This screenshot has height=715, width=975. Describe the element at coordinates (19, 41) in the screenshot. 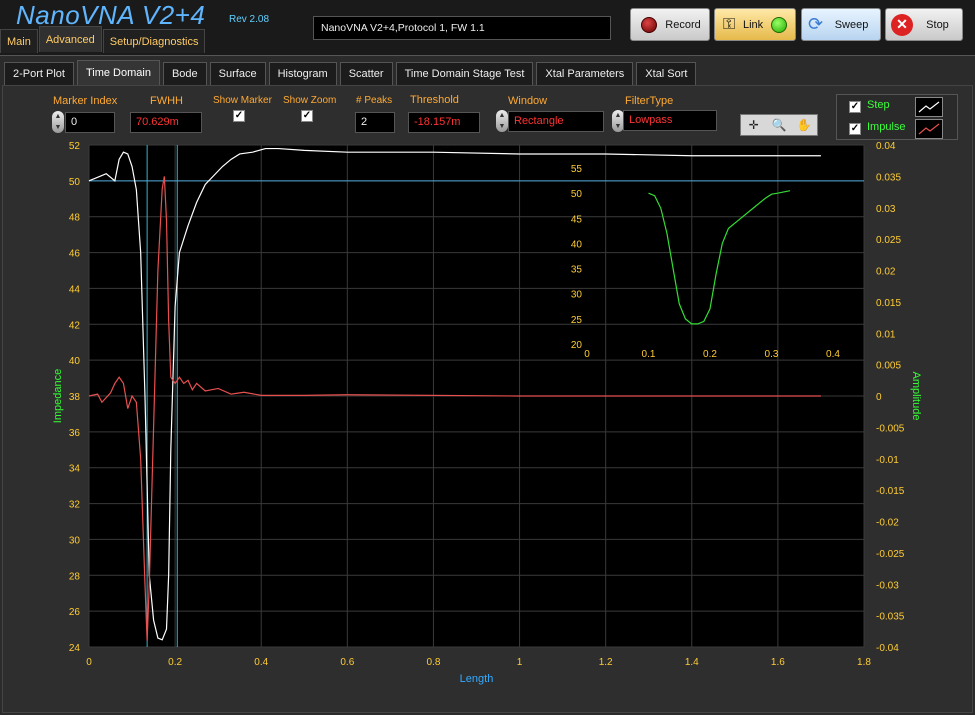

I see `tab-main: Main` at that location.